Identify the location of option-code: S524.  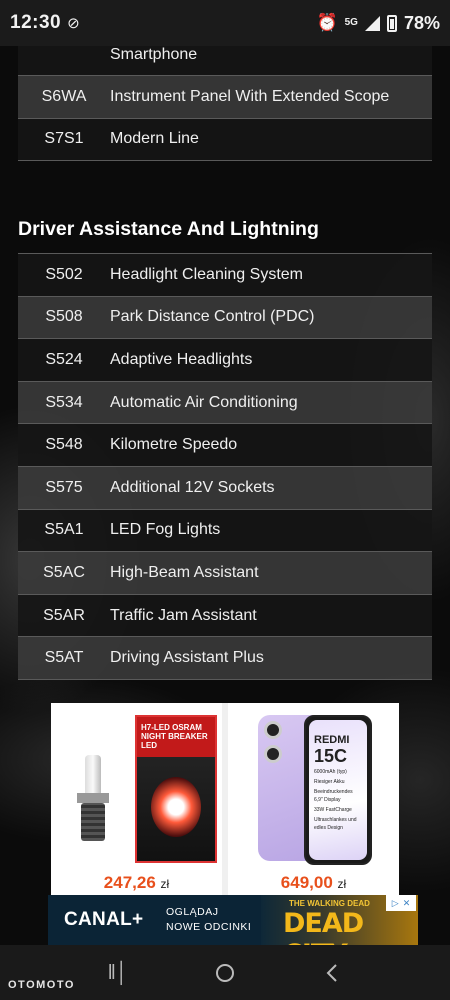
(64, 359).